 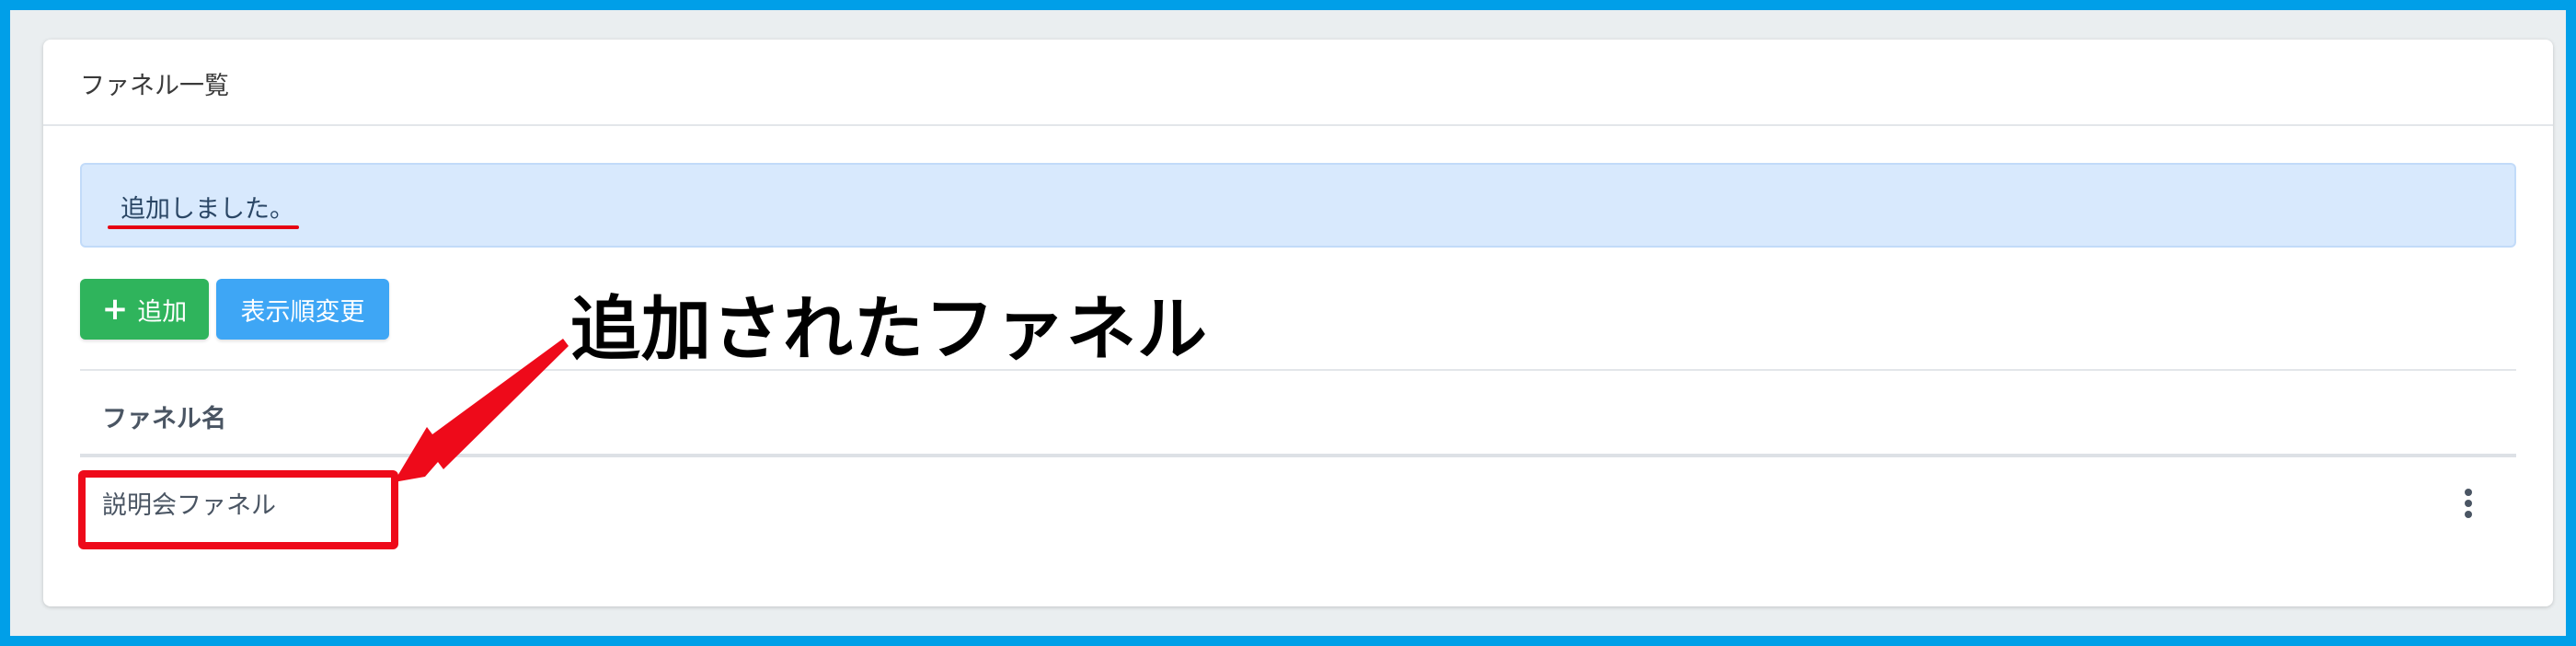 What do you see at coordinates (164, 419) in the screenshot?
I see `column-header-funnel-name: ファネル名` at bounding box center [164, 419].